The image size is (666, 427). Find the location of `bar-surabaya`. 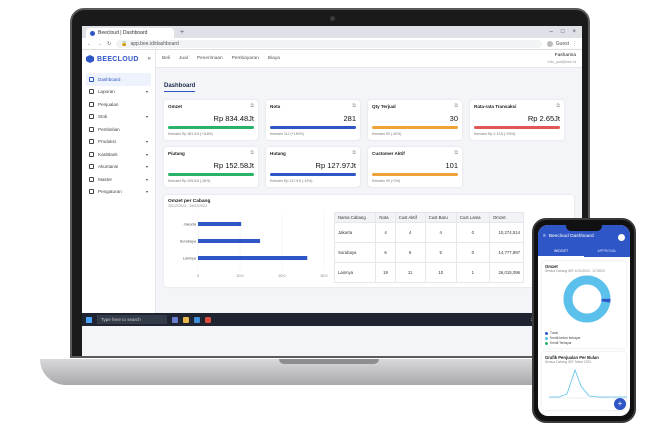

bar-surabaya is located at coordinates (229, 241).